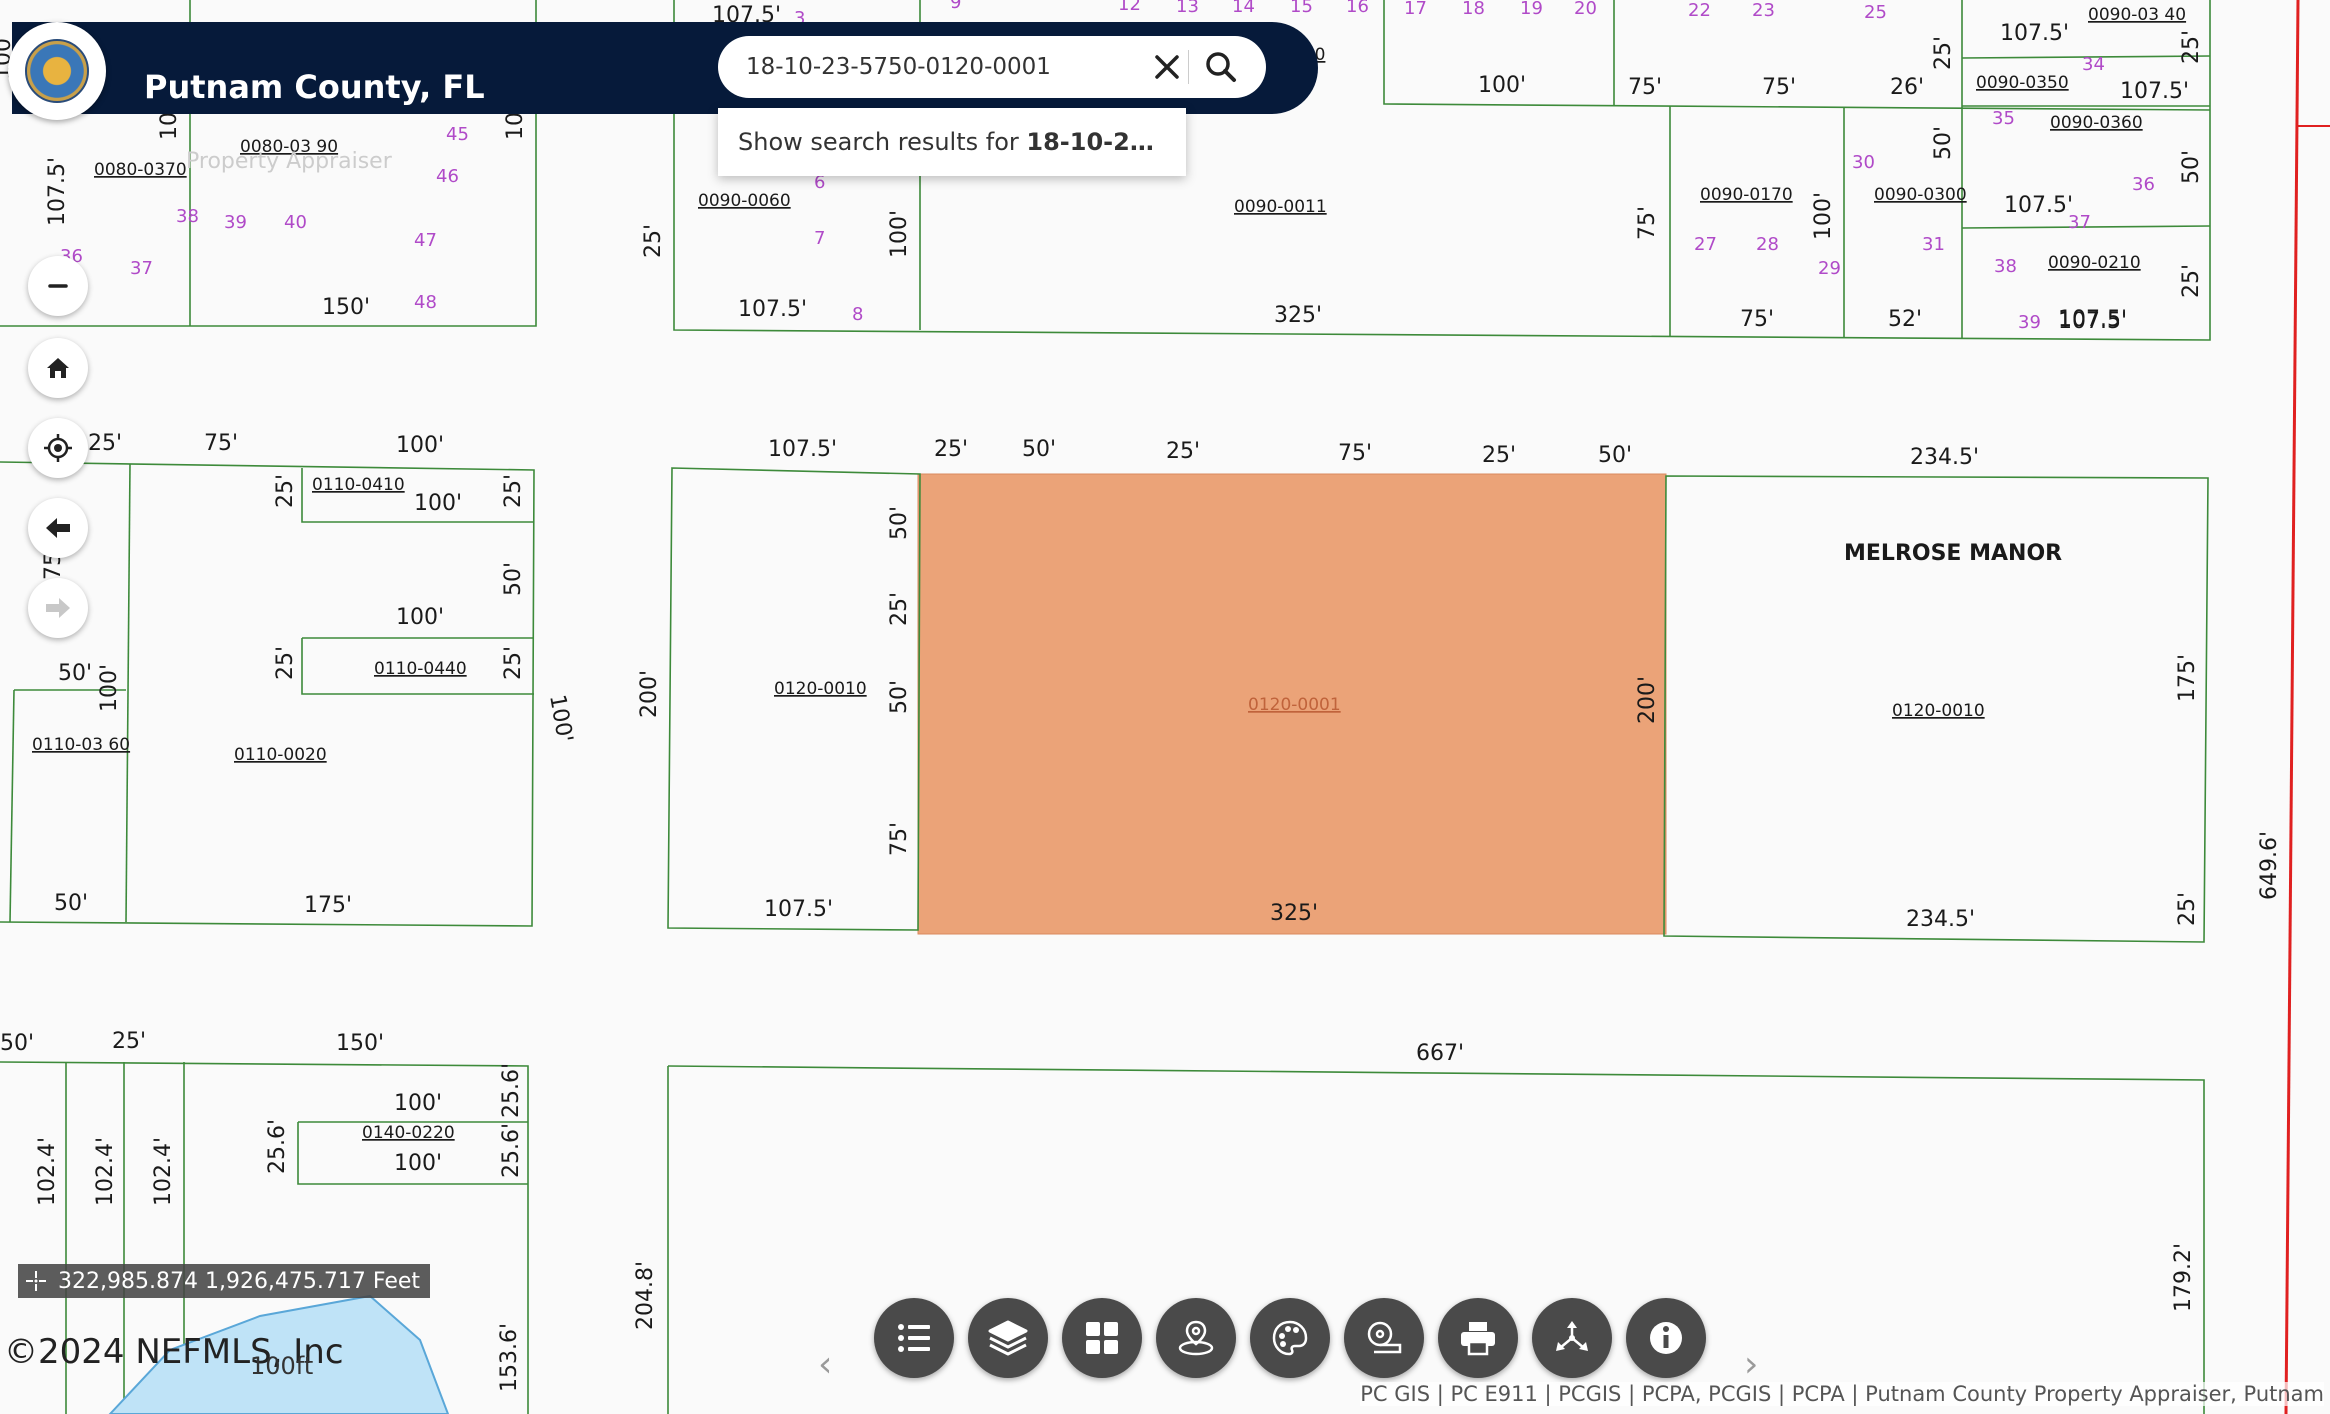 The image size is (2330, 1414). Describe the element at coordinates (1290, 1338) in the screenshot. I see `style-button` at that location.